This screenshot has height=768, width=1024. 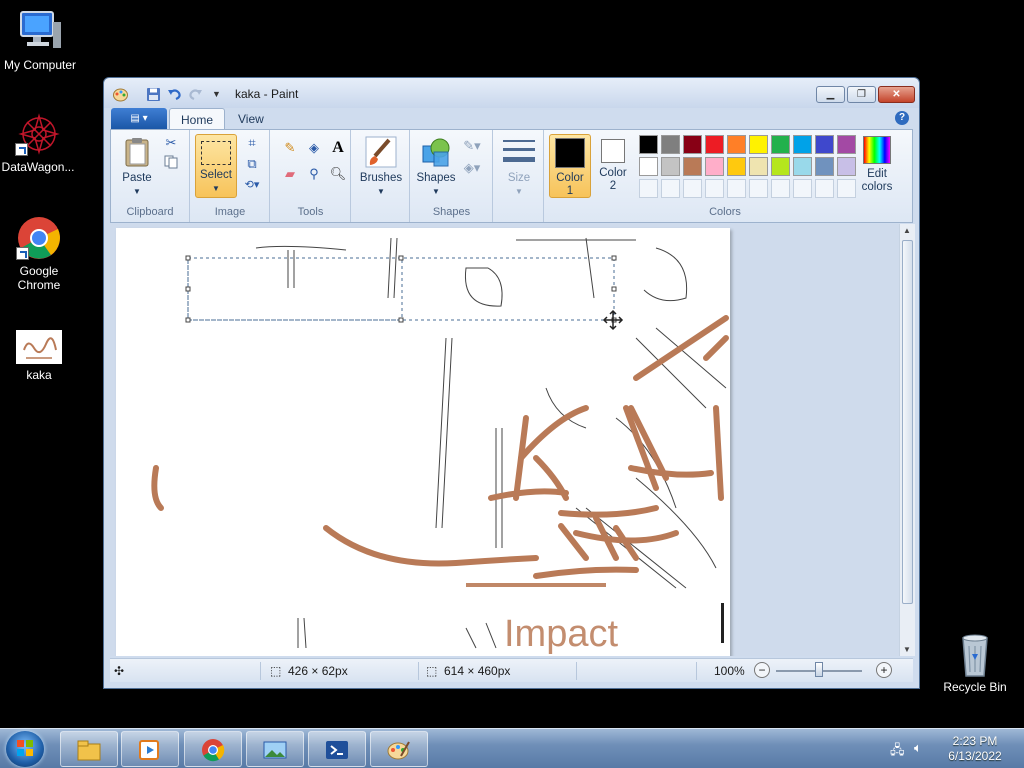 I want to click on taskbar-powershell, so click(x=337, y=749).